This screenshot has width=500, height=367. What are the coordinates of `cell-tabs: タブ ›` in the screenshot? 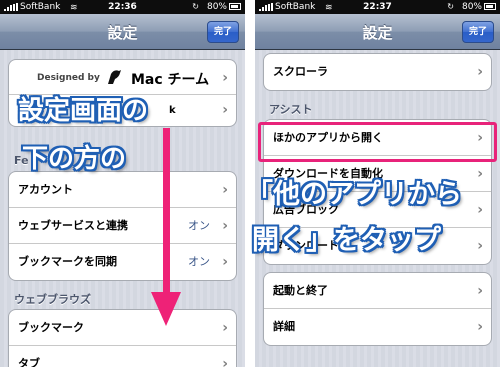 It's located at (122, 356).